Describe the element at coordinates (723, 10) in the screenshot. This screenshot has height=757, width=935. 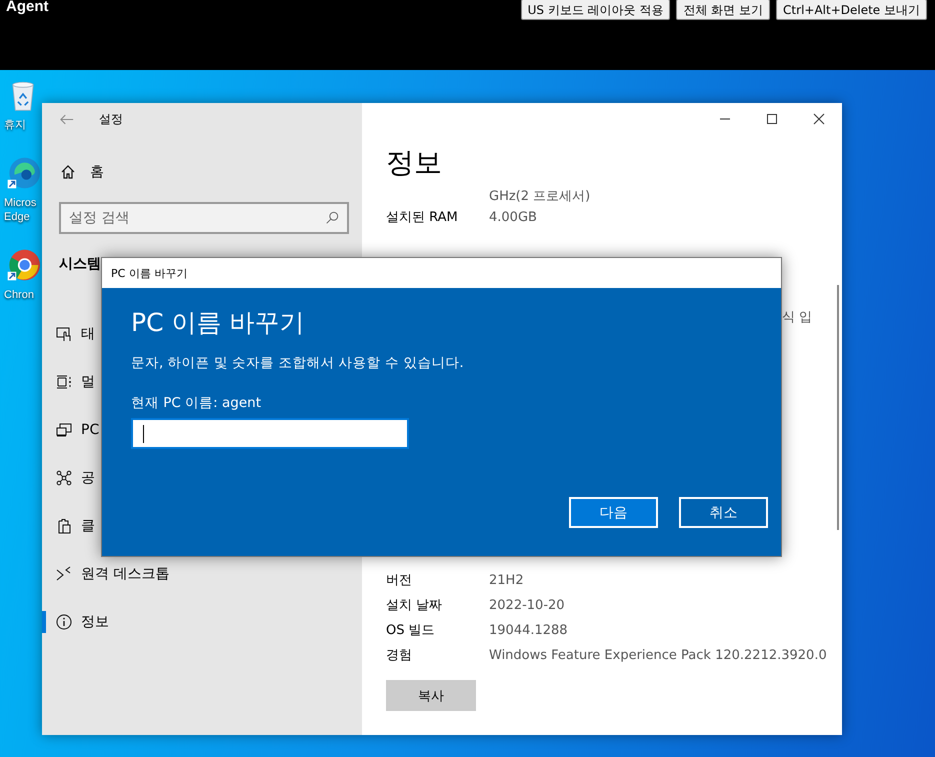
I see `toolbar-button: 전체 화면 보기` at that location.